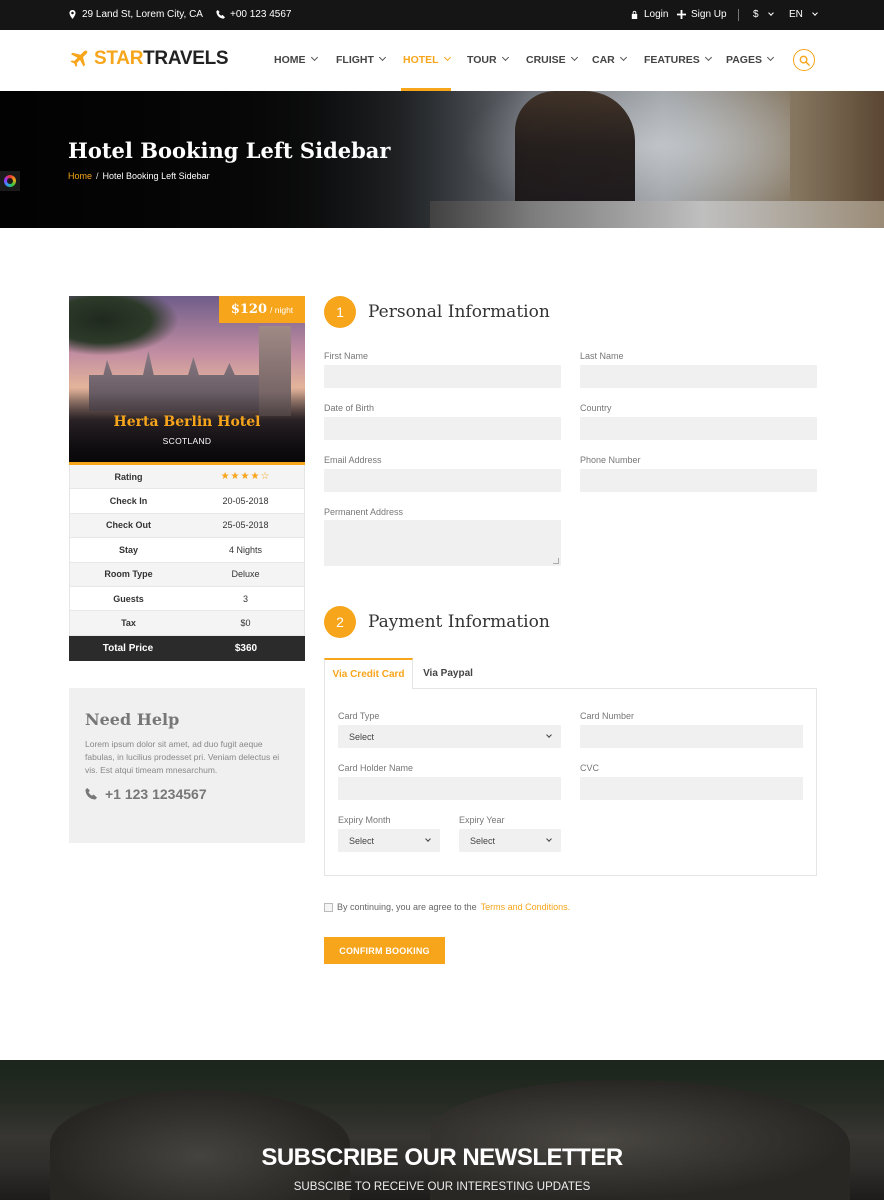 This screenshot has width=884, height=1200. I want to click on nav-cruise: CRUISE, so click(552, 60).